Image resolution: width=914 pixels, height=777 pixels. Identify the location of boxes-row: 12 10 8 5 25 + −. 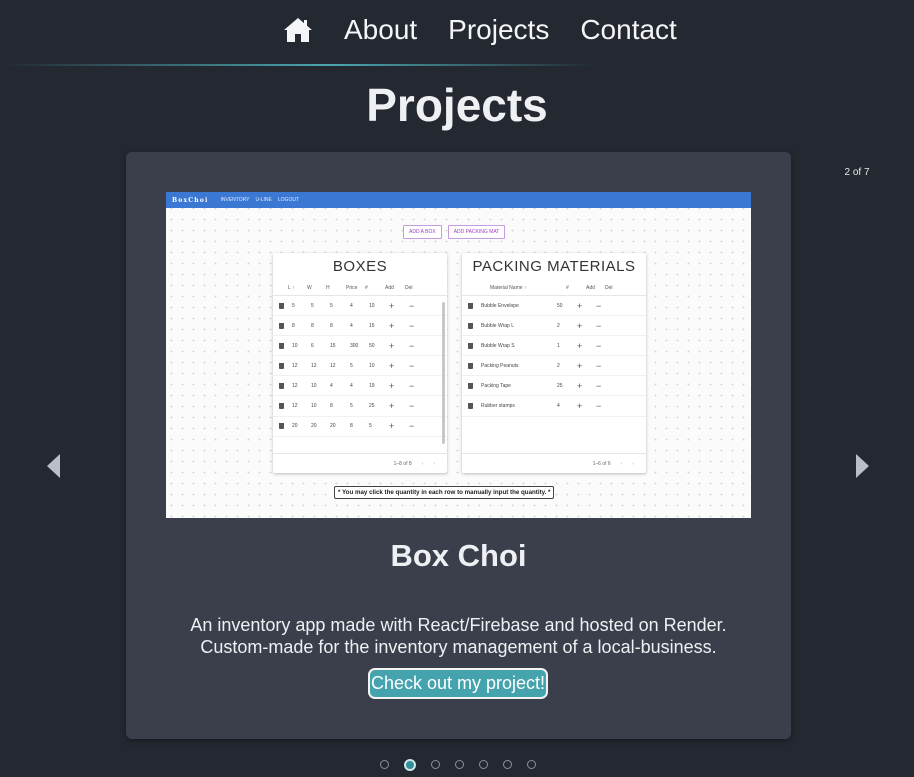
(360, 406).